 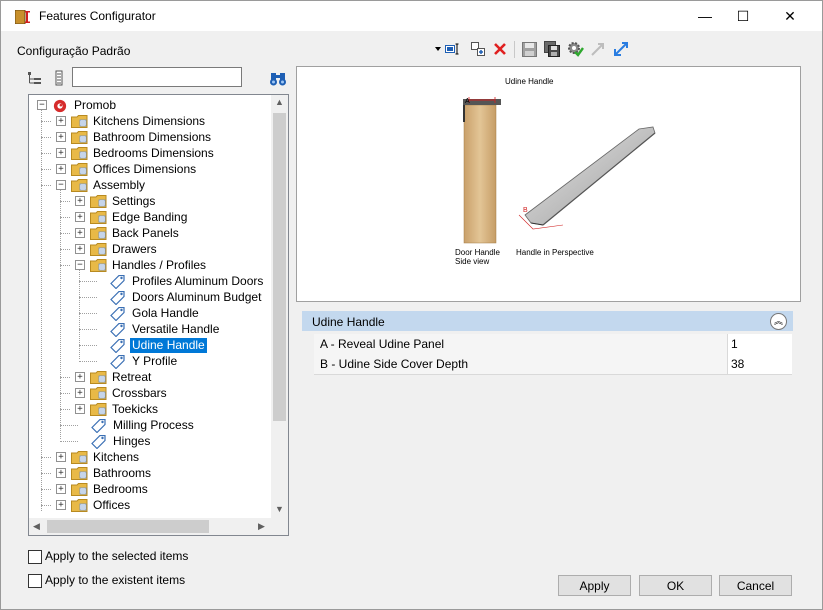 I want to click on tree-expand-icon, so click(x=34, y=78).